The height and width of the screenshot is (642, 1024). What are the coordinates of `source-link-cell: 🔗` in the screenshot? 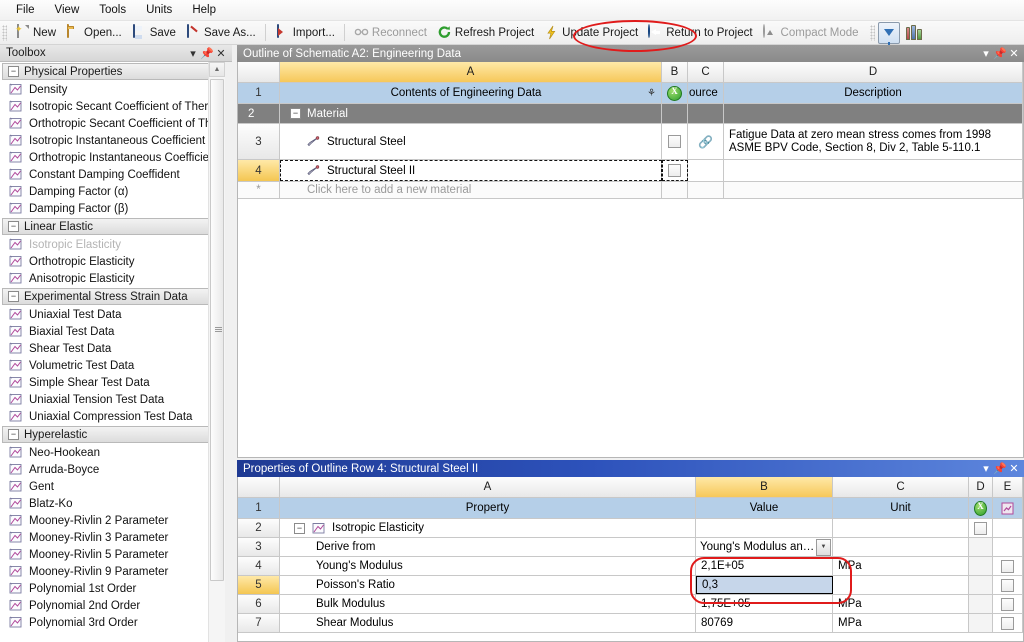 It's located at (706, 141).